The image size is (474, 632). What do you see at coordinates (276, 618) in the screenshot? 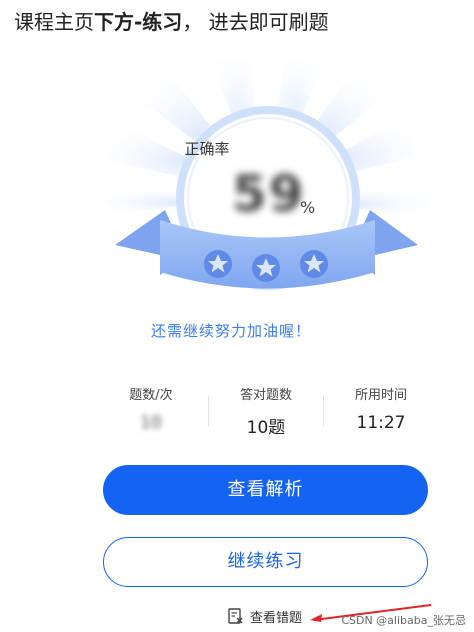
I see `view-wrong-label: 查看错题` at bounding box center [276, 618].